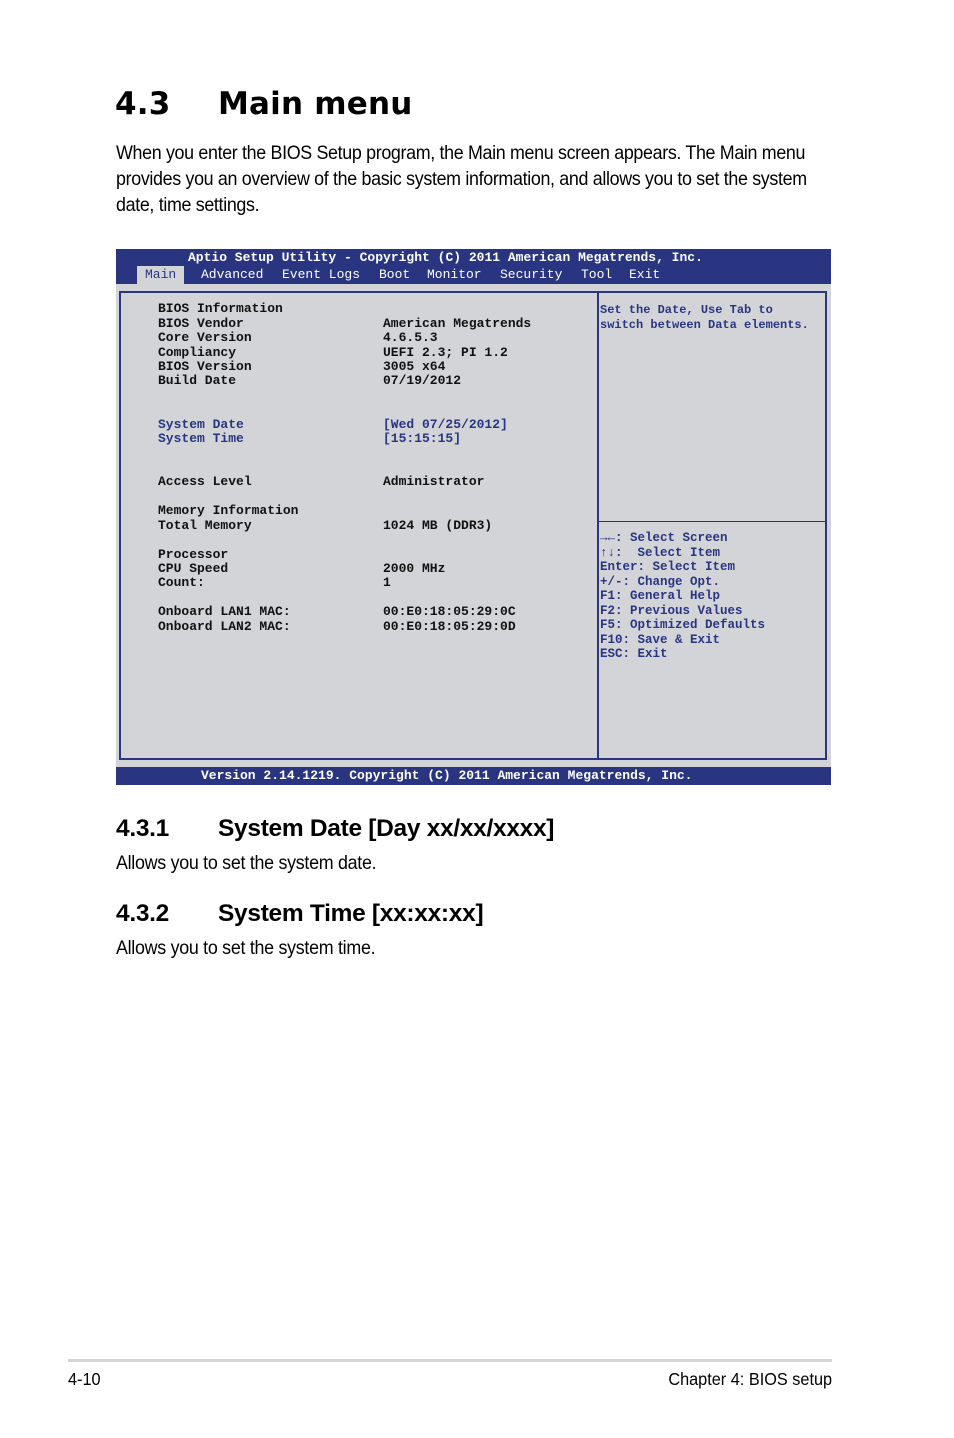 This screenshot has height=1438, width=954. I want to click on tab-security: Security, so click(531, 275).